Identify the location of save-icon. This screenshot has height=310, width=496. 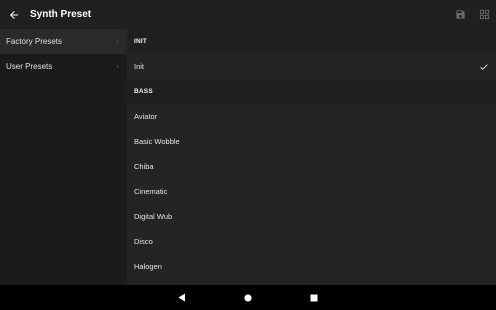
(460, 14).